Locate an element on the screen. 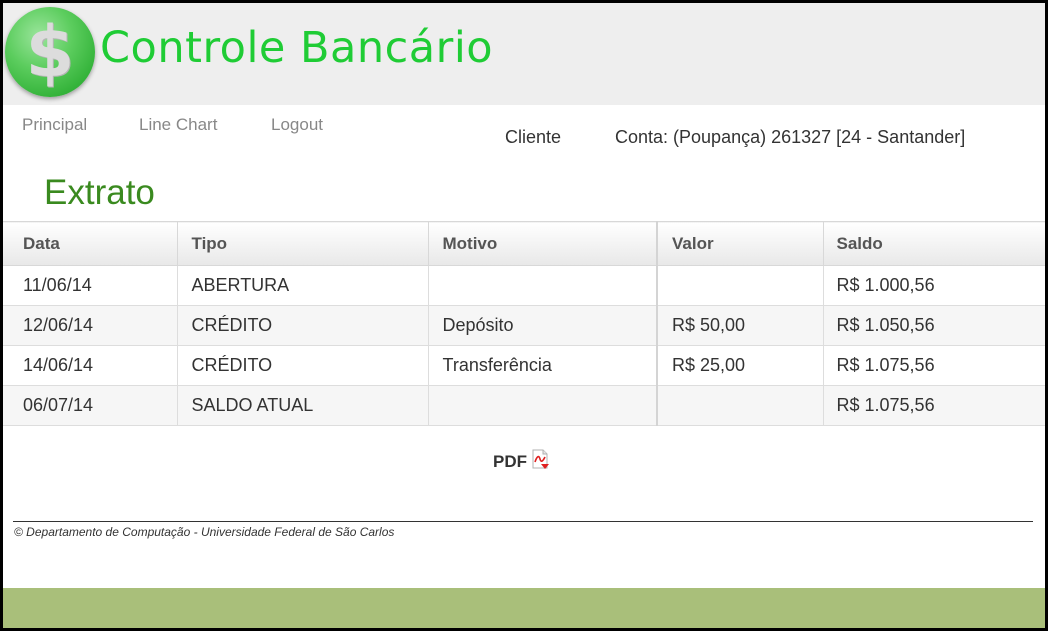 Image resolution: width=1048 pixels, height=631 pixels. cell-data: 11/06/14 is located at coordinates (90, 285).